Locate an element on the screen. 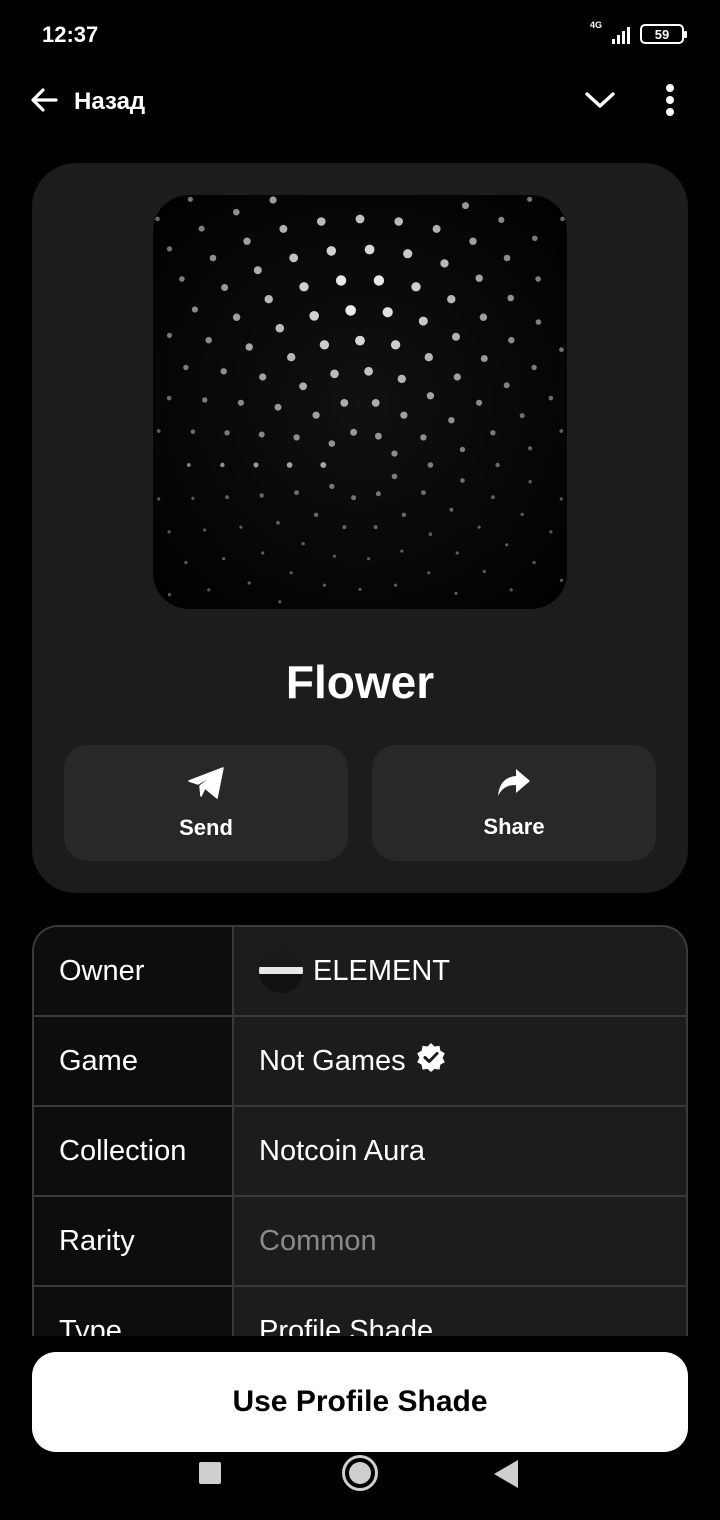 This screenshot has height=1520, width=720. battery-icon: 59 is located at coordinates (663, 34).